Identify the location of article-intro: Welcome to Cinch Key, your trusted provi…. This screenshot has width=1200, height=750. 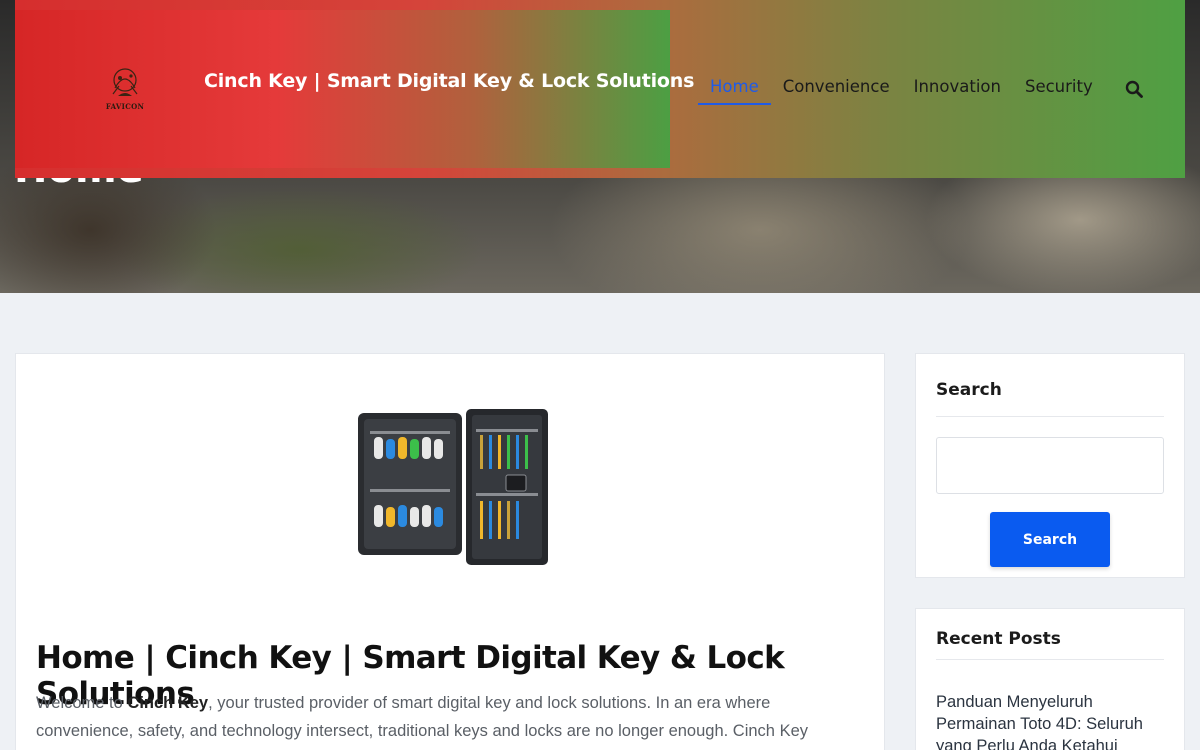
(446, 717).